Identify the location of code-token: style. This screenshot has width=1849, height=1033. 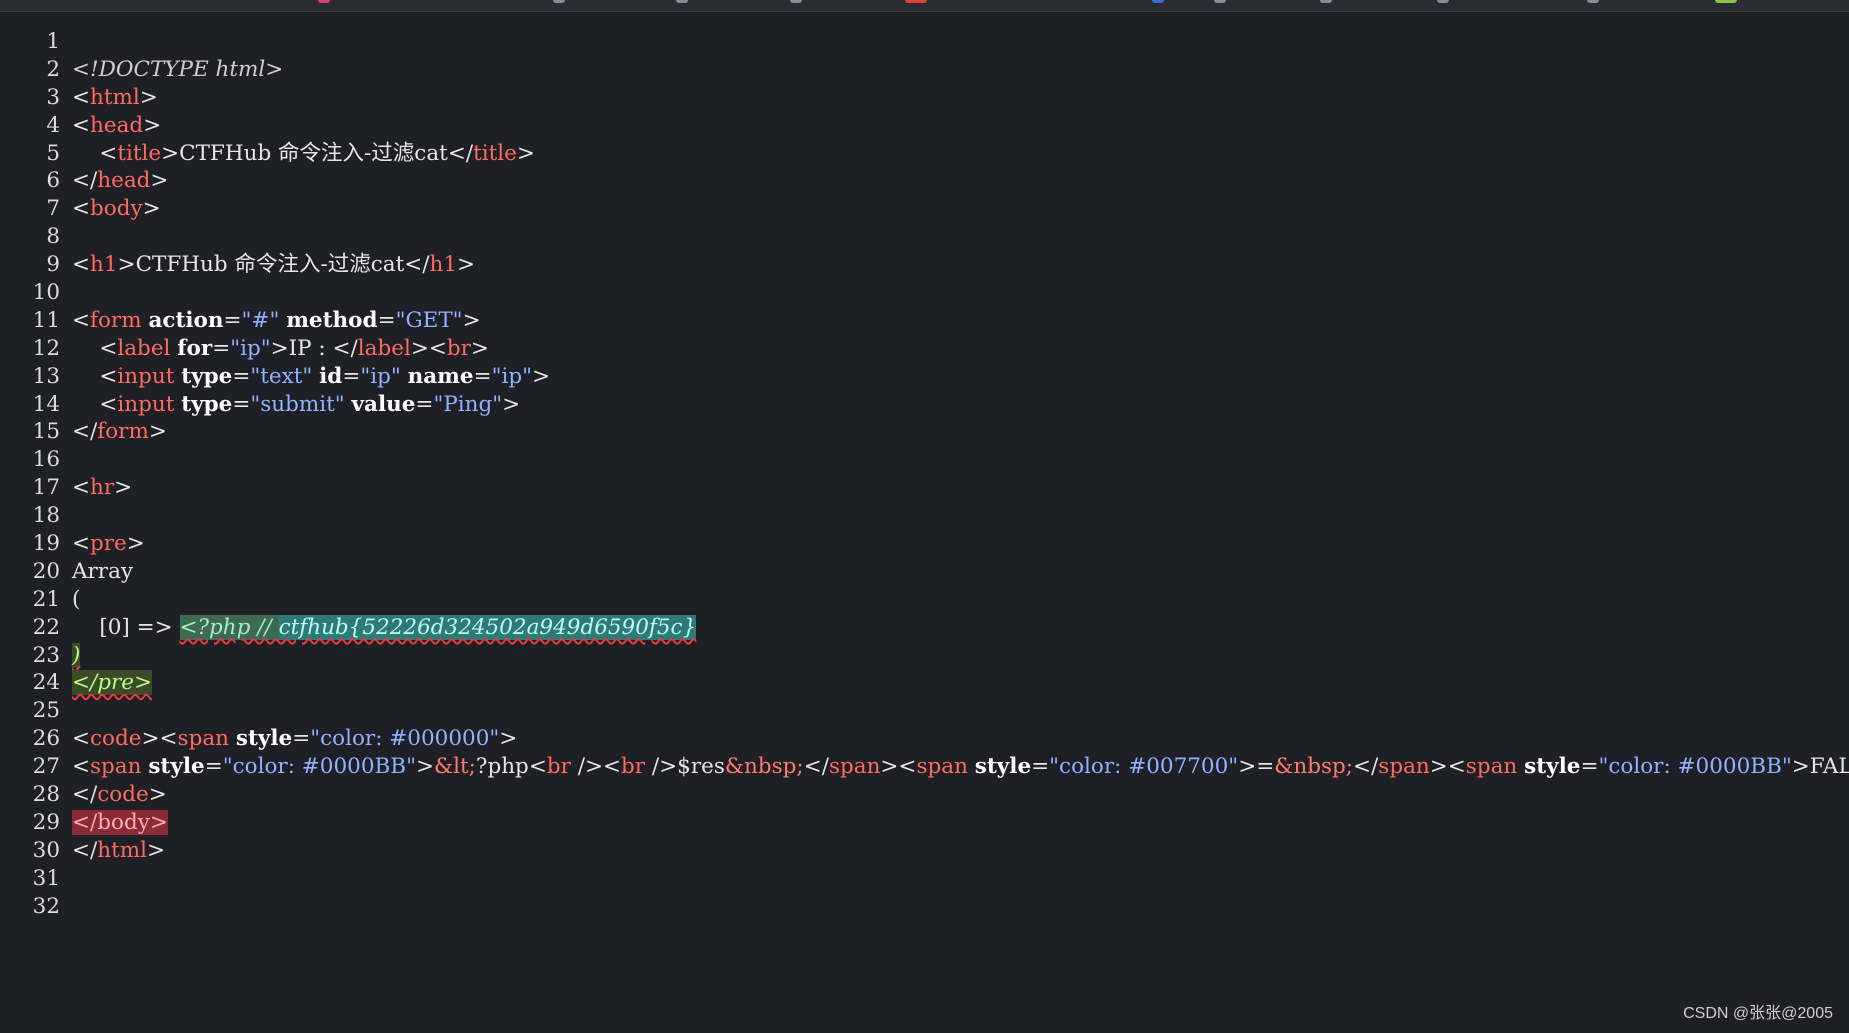
(264, 739).